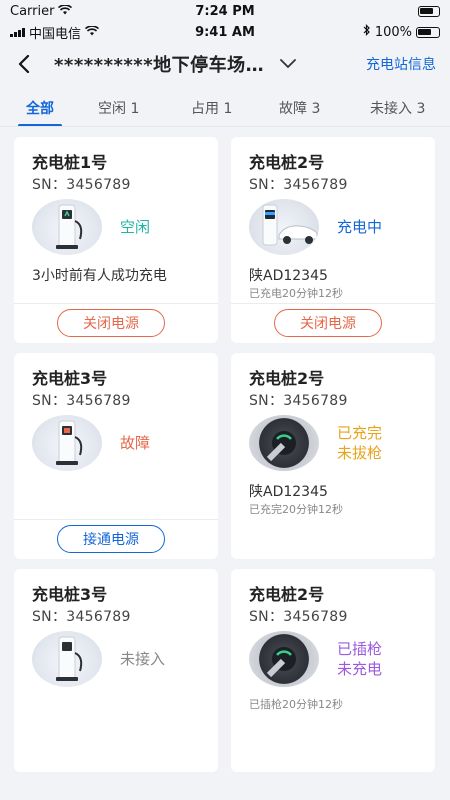  I want to click on nav-bar: **********地下停车场… 充电站信息, so click(225, 64).